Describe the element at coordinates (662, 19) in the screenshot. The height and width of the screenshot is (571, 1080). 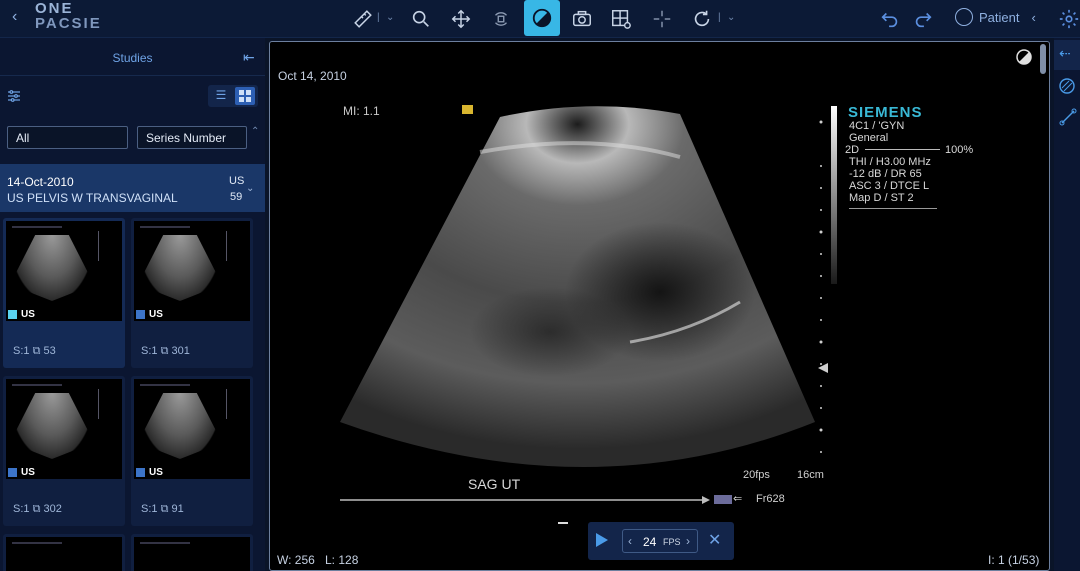
I see `crosshair-icon` at that location.